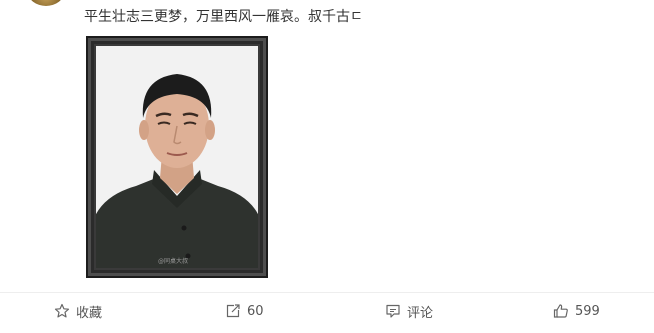 The width and height of the screenshot is (654, 333). Describe the element at coordinates (89, 313) in the screenshot. I see `favorite-label: 收藏` at that location.